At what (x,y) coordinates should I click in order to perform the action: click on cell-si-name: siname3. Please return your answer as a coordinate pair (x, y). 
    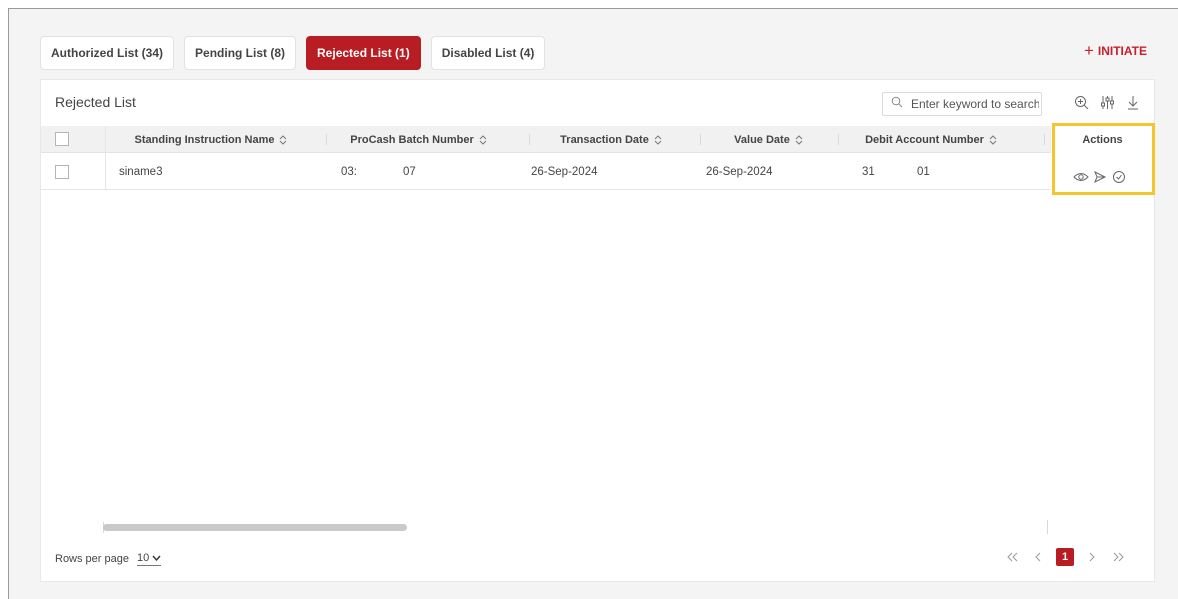
    Looking at the image, I should click on (141, 172).